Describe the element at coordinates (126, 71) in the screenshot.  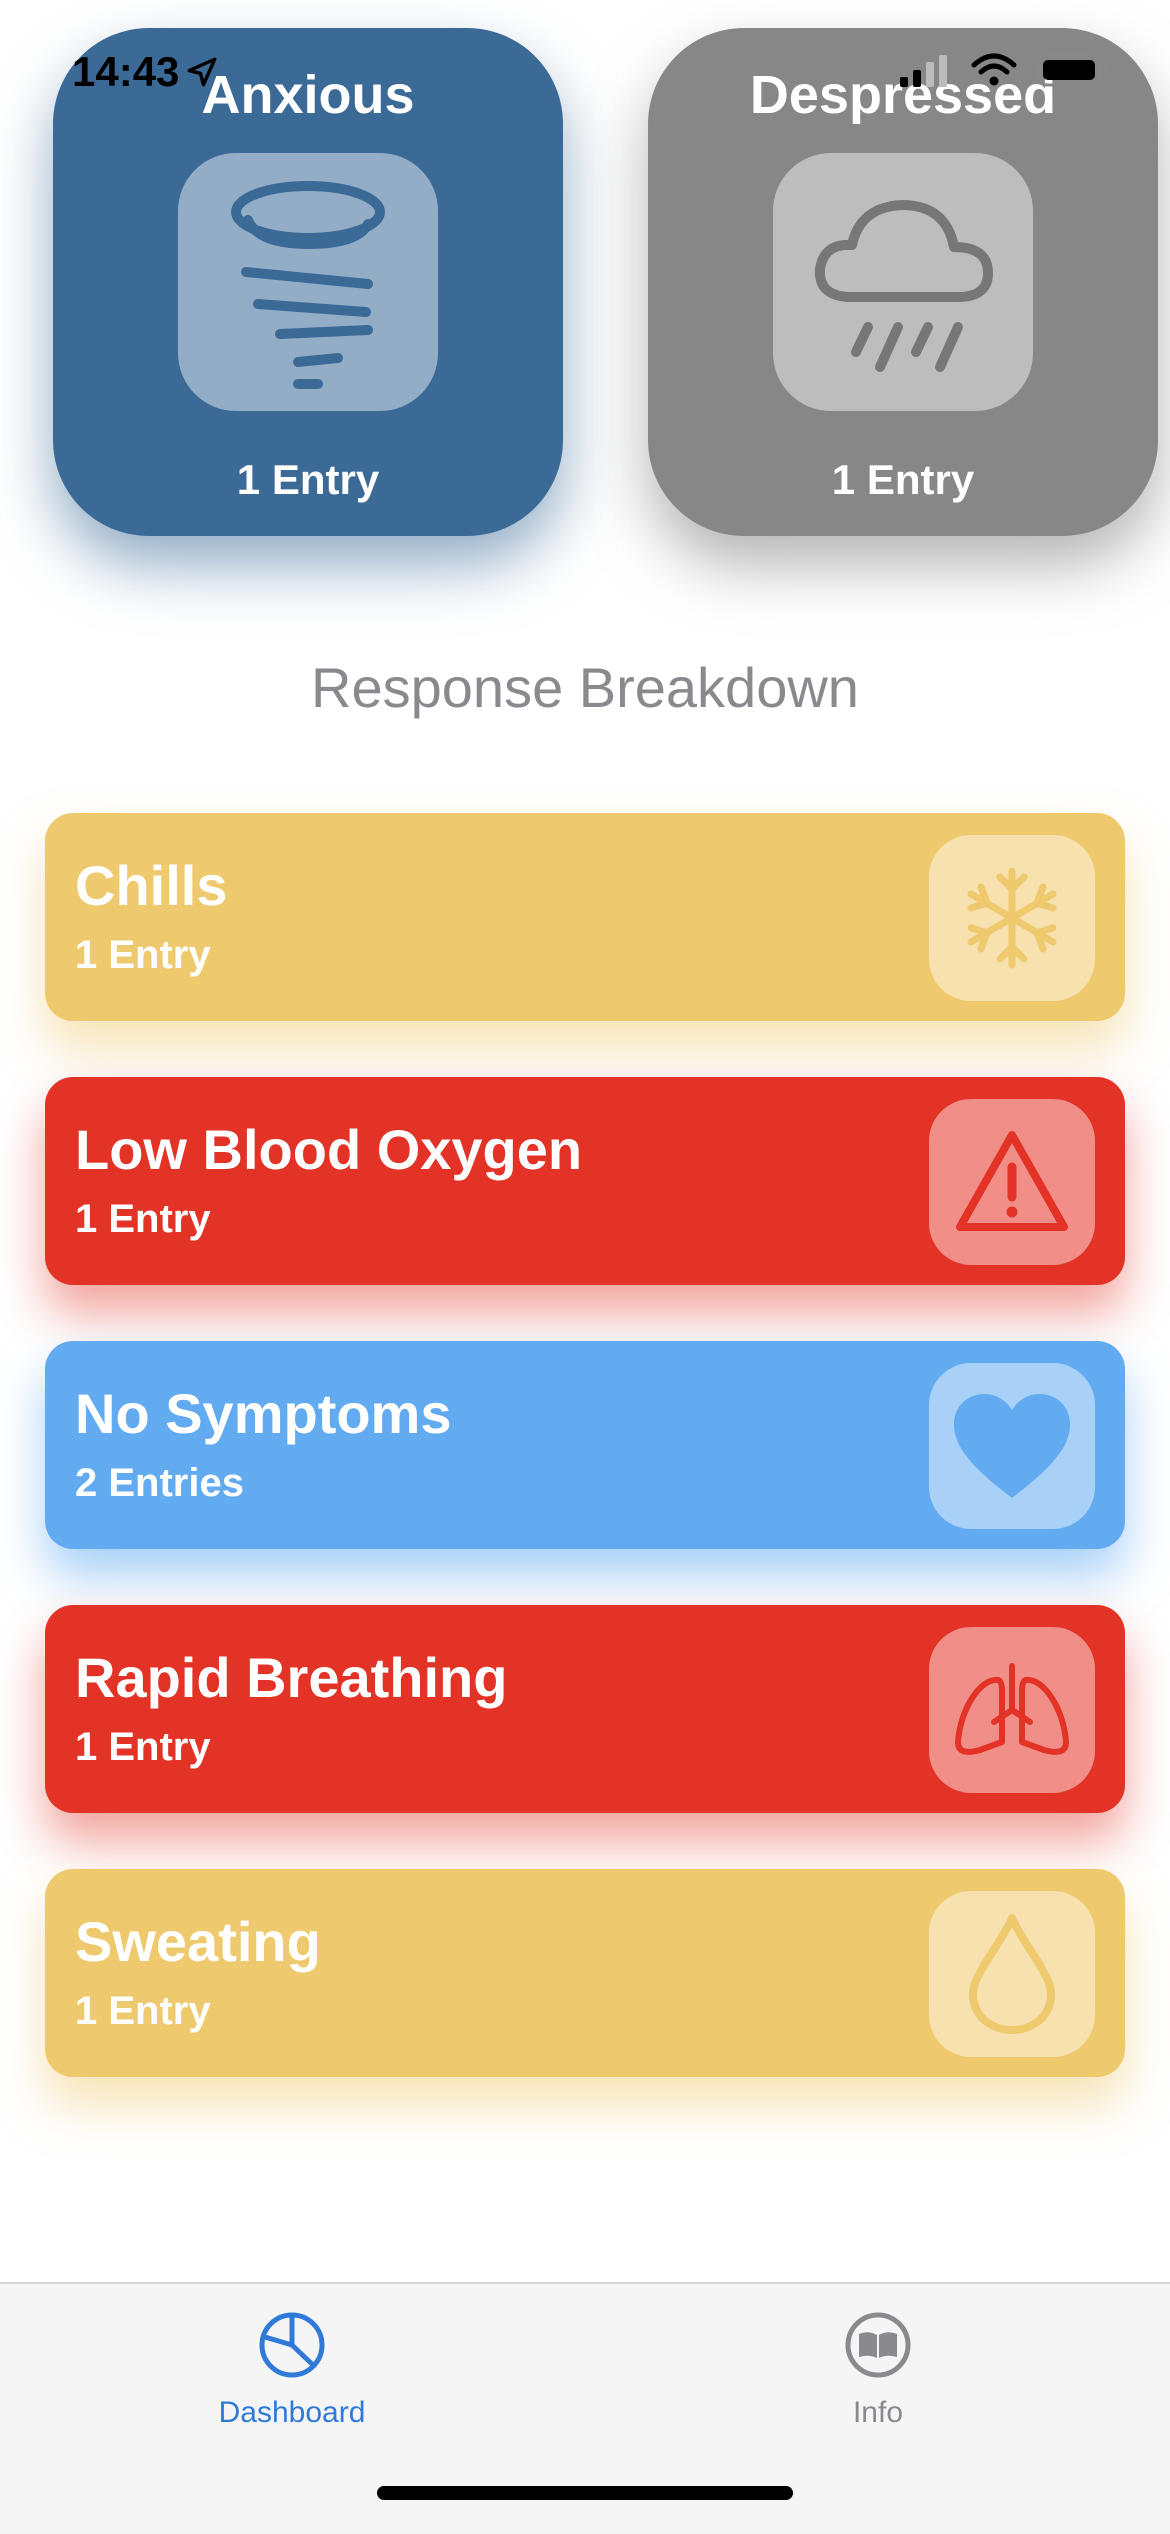
I see `status-time-label: 14:43` at that location.